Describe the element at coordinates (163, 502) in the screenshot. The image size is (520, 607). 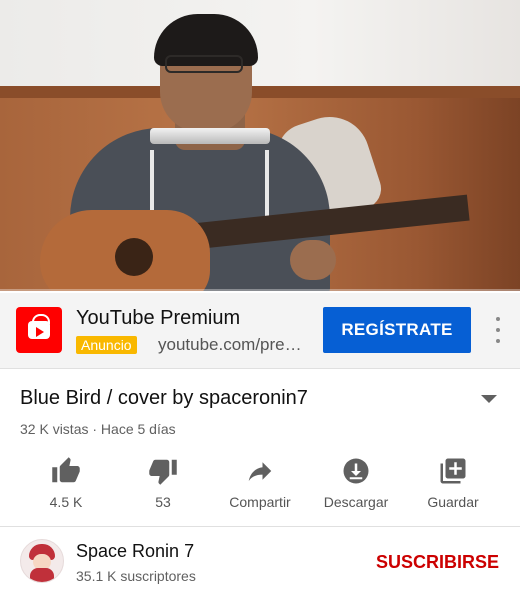
I see `dislike-count: 53` at that location.